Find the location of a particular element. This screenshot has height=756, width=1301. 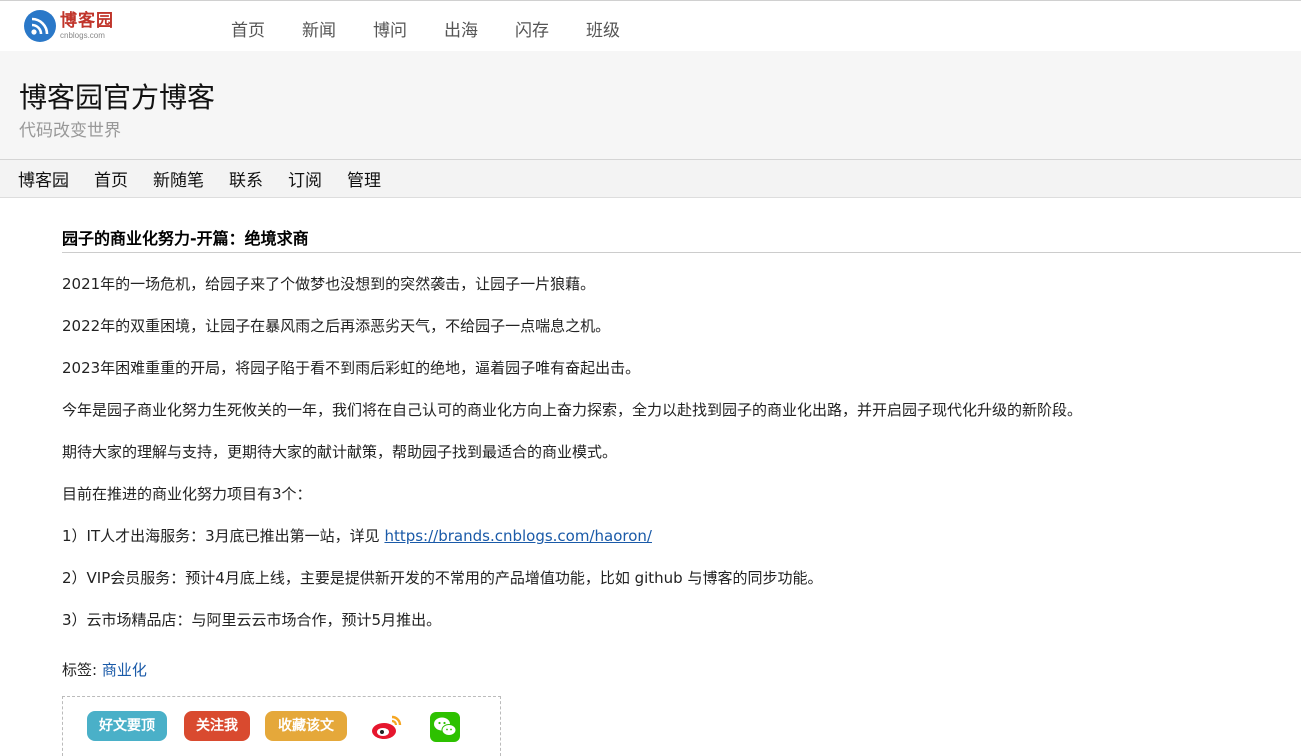

post-paragraph: 2021年的一场危机，给园子来了个做梦也没想到的突然袭击，让园子一片狼藉。 is located at coordinates (329, 284).